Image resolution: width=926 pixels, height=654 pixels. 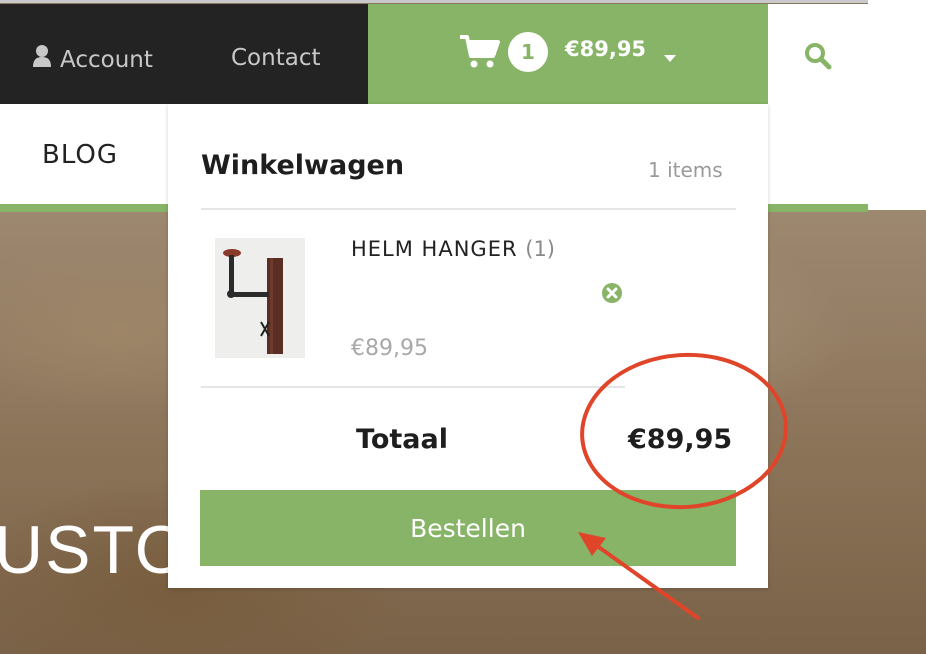 I want to click on total-value: €89,95, so click(x=680, y=439).